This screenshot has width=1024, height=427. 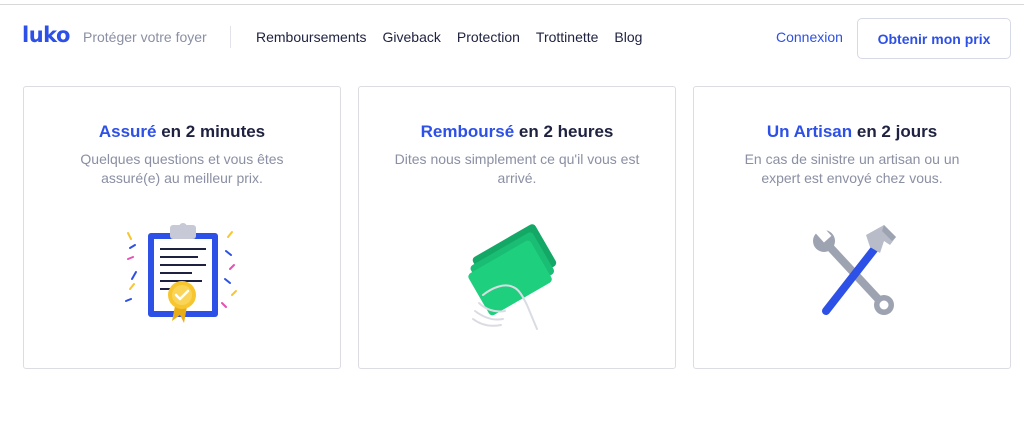 What do you see at coordinates (127, 131) in the screenshot?
I see `card-title-accent: Assuré` at bounding box center [127, 131].